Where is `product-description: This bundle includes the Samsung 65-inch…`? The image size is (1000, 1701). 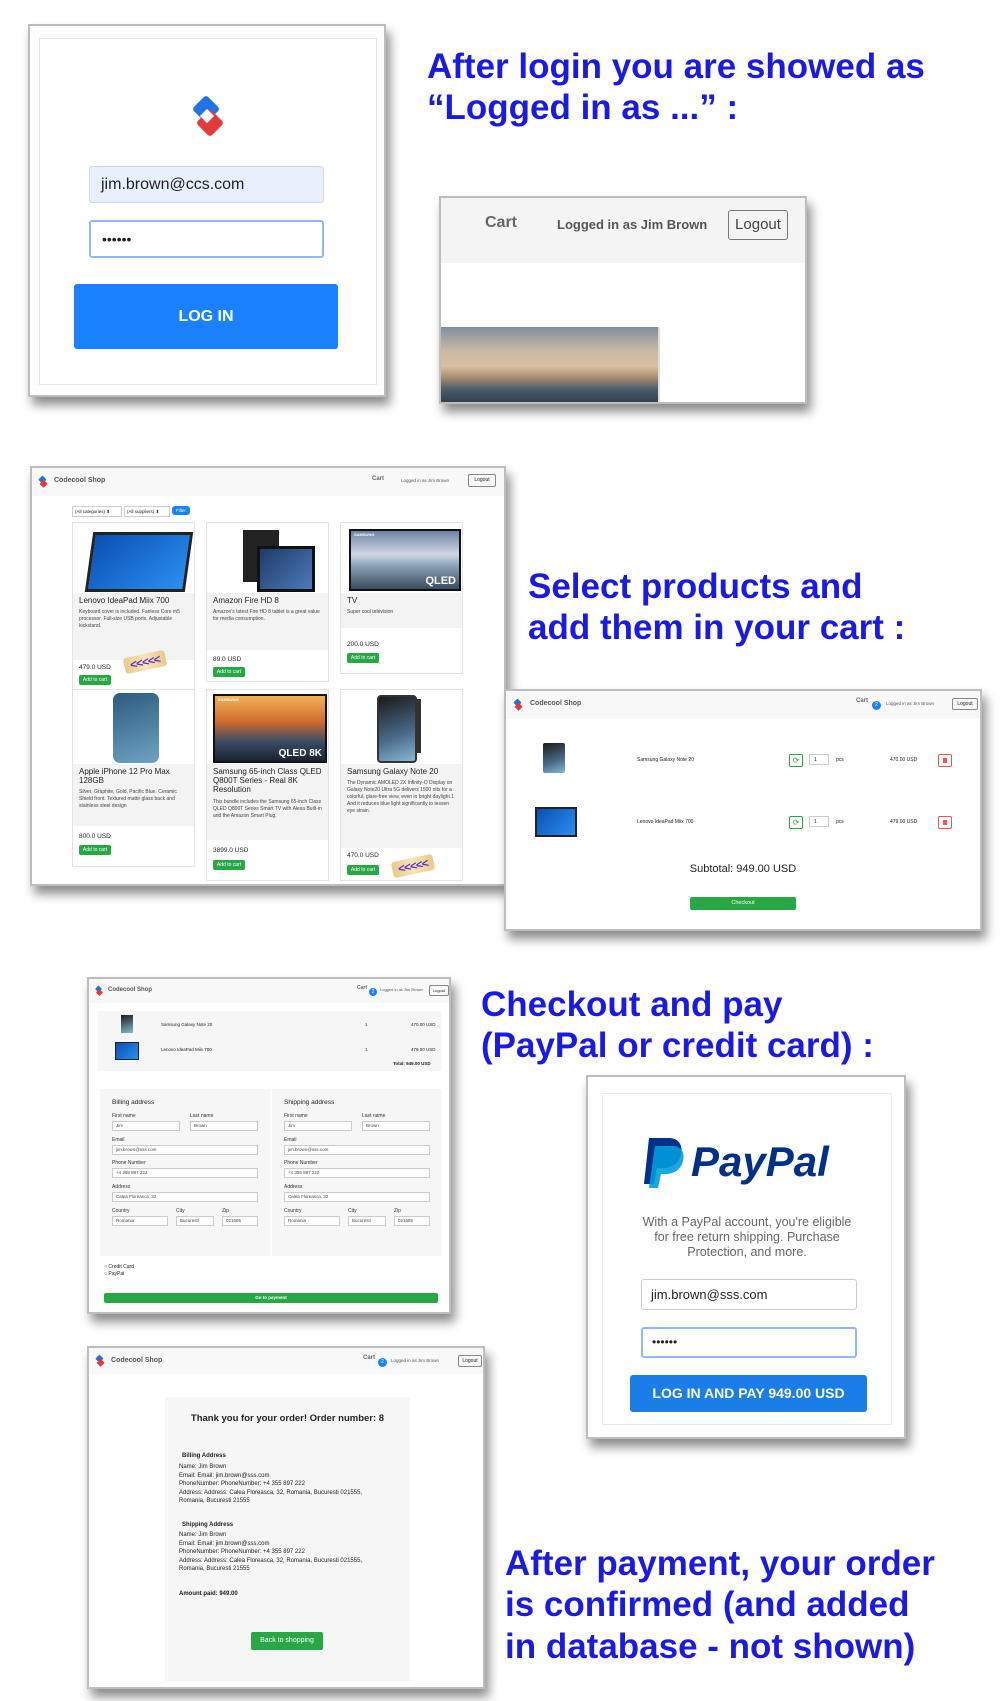
product-description: This bundle includes the Samsung 65-inch… is located at coordinates (267, 808).